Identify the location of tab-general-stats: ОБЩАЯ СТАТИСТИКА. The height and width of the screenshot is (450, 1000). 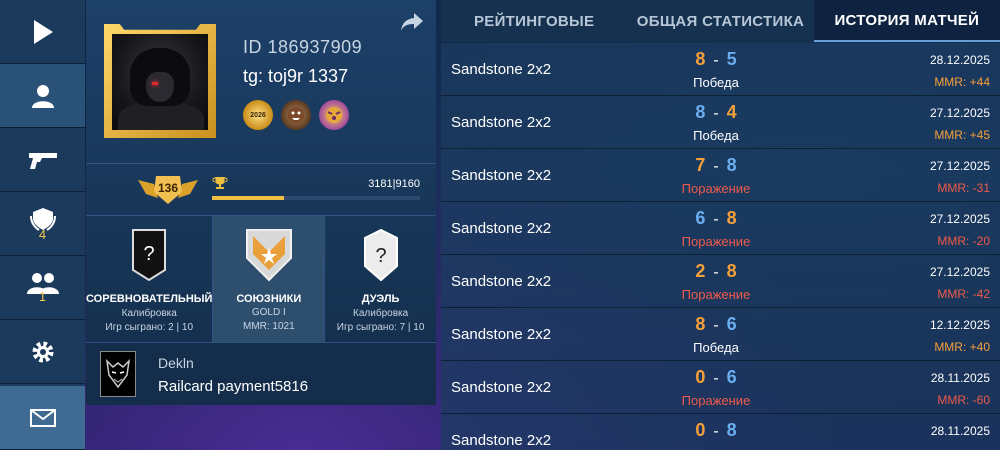
(720, 21).